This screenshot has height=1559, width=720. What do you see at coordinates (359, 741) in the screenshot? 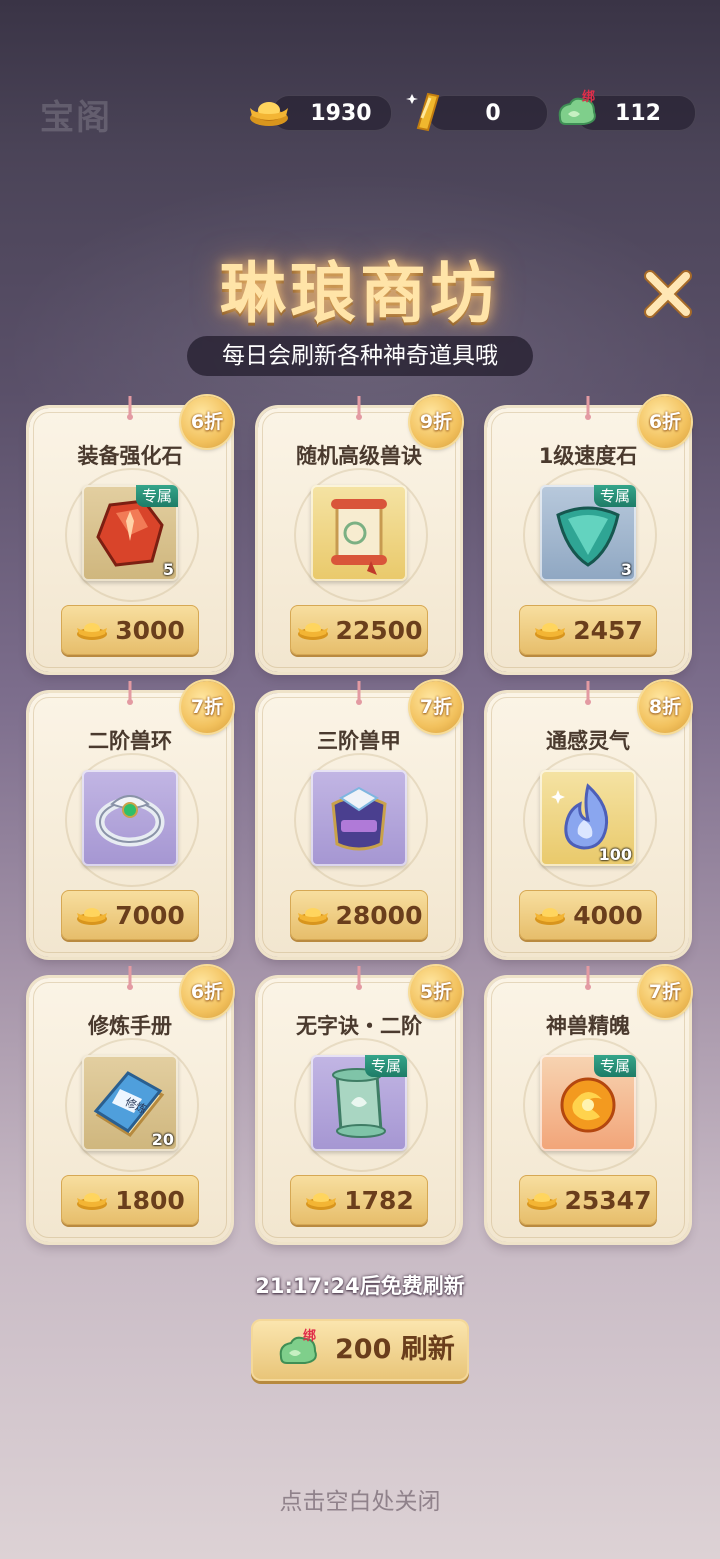
I see `item-name: 三阶兽甲` at bounding box center [359, 741].